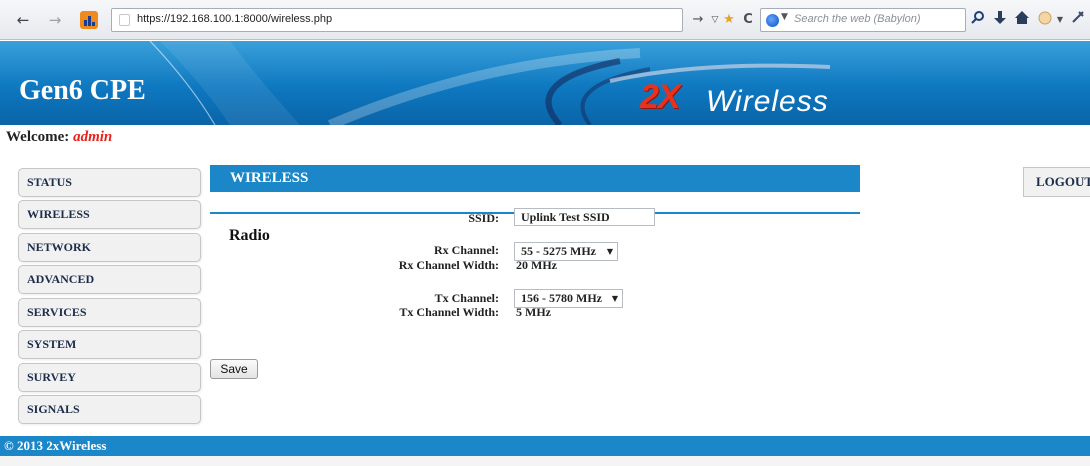 The image size is (1090, 466). I want to click on address-bar: https://192.168.100.1:8000/wireless.php, so click(397, 20).